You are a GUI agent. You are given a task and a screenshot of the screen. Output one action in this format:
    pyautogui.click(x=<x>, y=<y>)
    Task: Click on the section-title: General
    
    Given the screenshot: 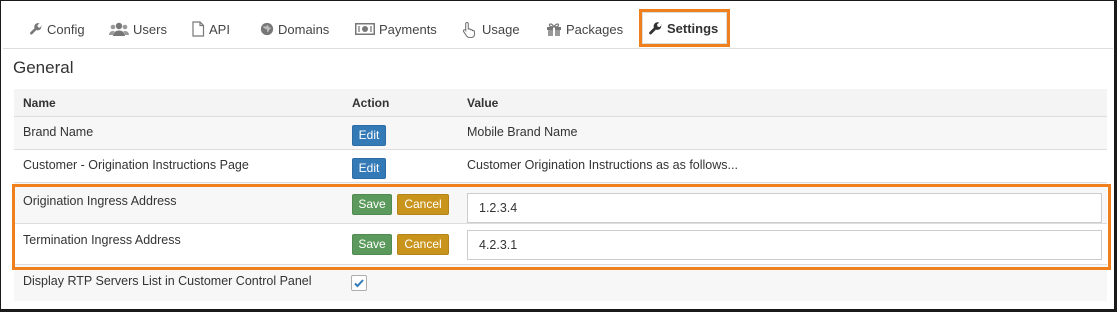 What is the action you would take?
    pyautogui.click(x=43, y=67)
    